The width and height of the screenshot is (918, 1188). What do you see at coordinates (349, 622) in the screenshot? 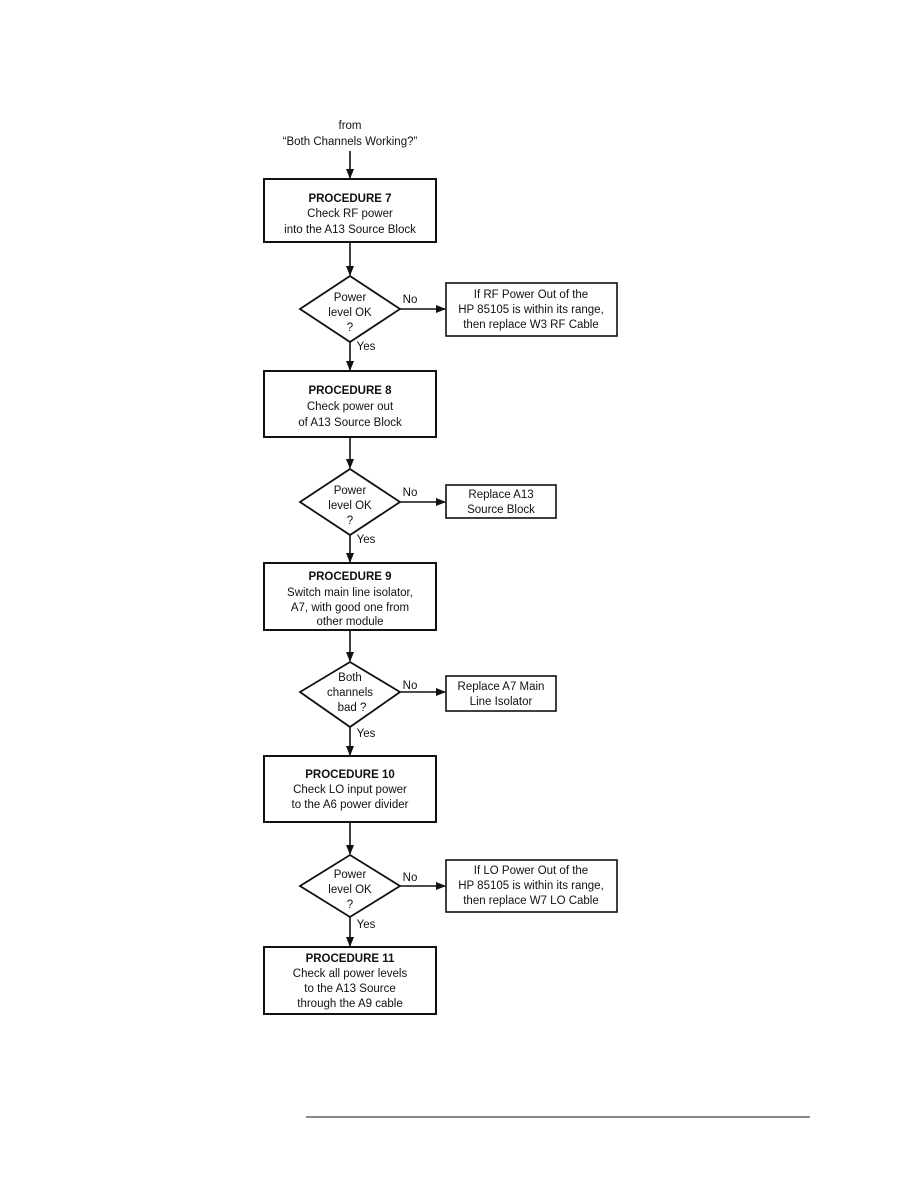
I see `svg-text: other module` at bounding box center [349, 622].